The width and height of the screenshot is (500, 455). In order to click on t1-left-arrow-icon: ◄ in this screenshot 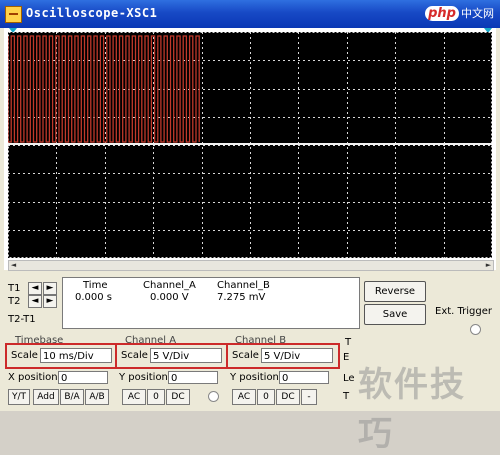, I will do `click(35, 288)`.